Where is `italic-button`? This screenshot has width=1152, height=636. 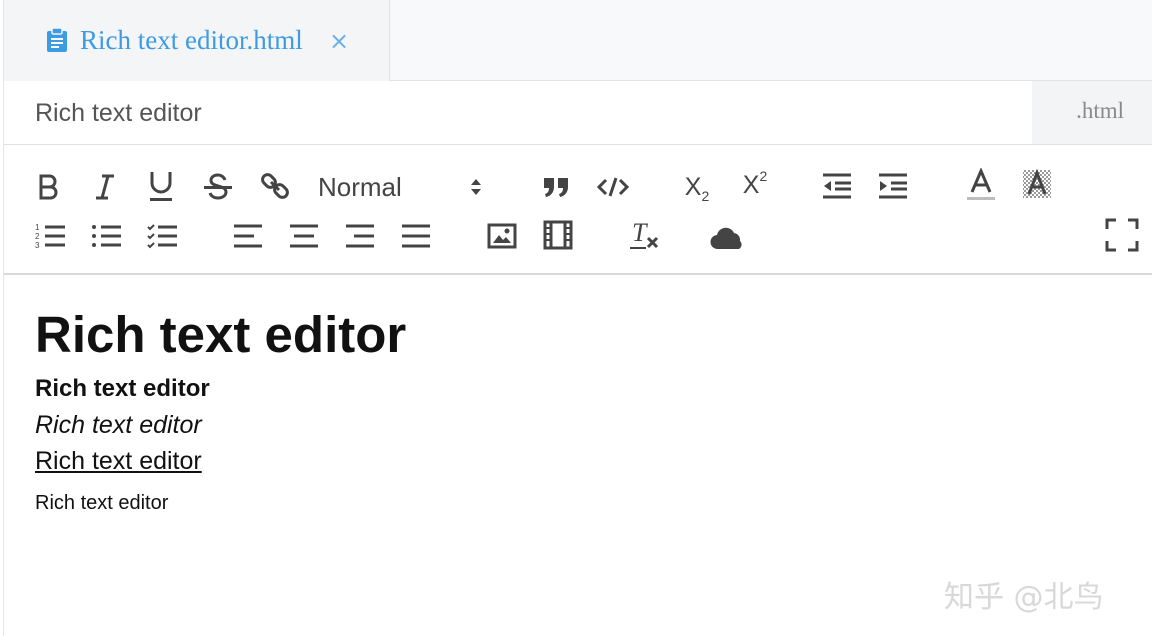
italic-button is located at coordinates (105, 187).